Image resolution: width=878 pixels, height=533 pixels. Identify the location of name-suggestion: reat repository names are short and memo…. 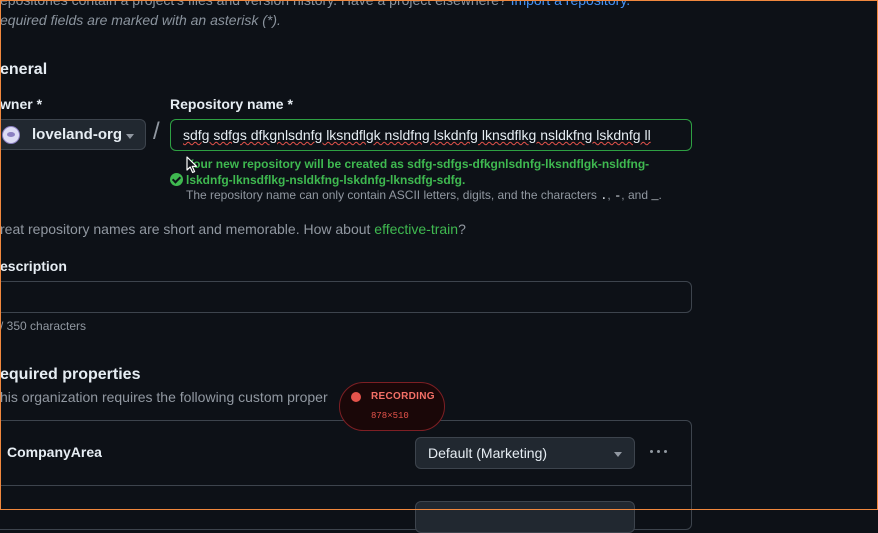
(233, 229).